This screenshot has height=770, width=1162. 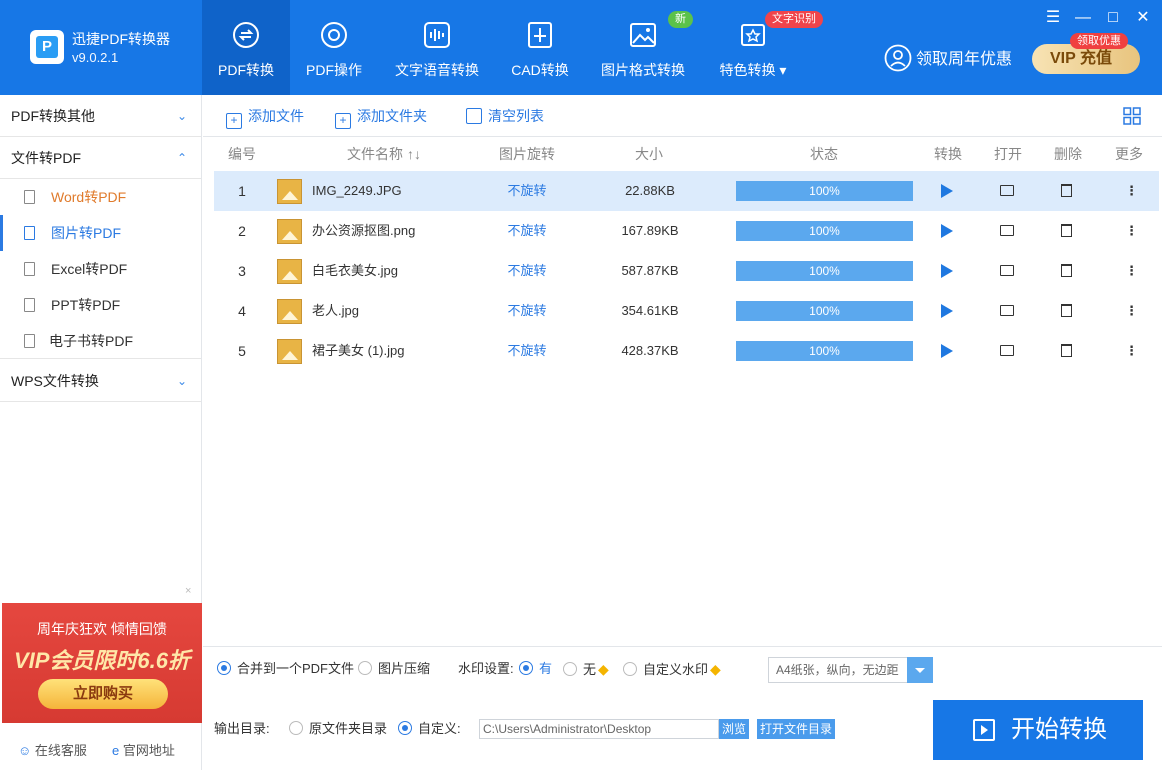 I want to click on table-row: 2 办公资源抠图.png 不旋转 167.89KB 100% ⋮, so click(x=686, y=231).